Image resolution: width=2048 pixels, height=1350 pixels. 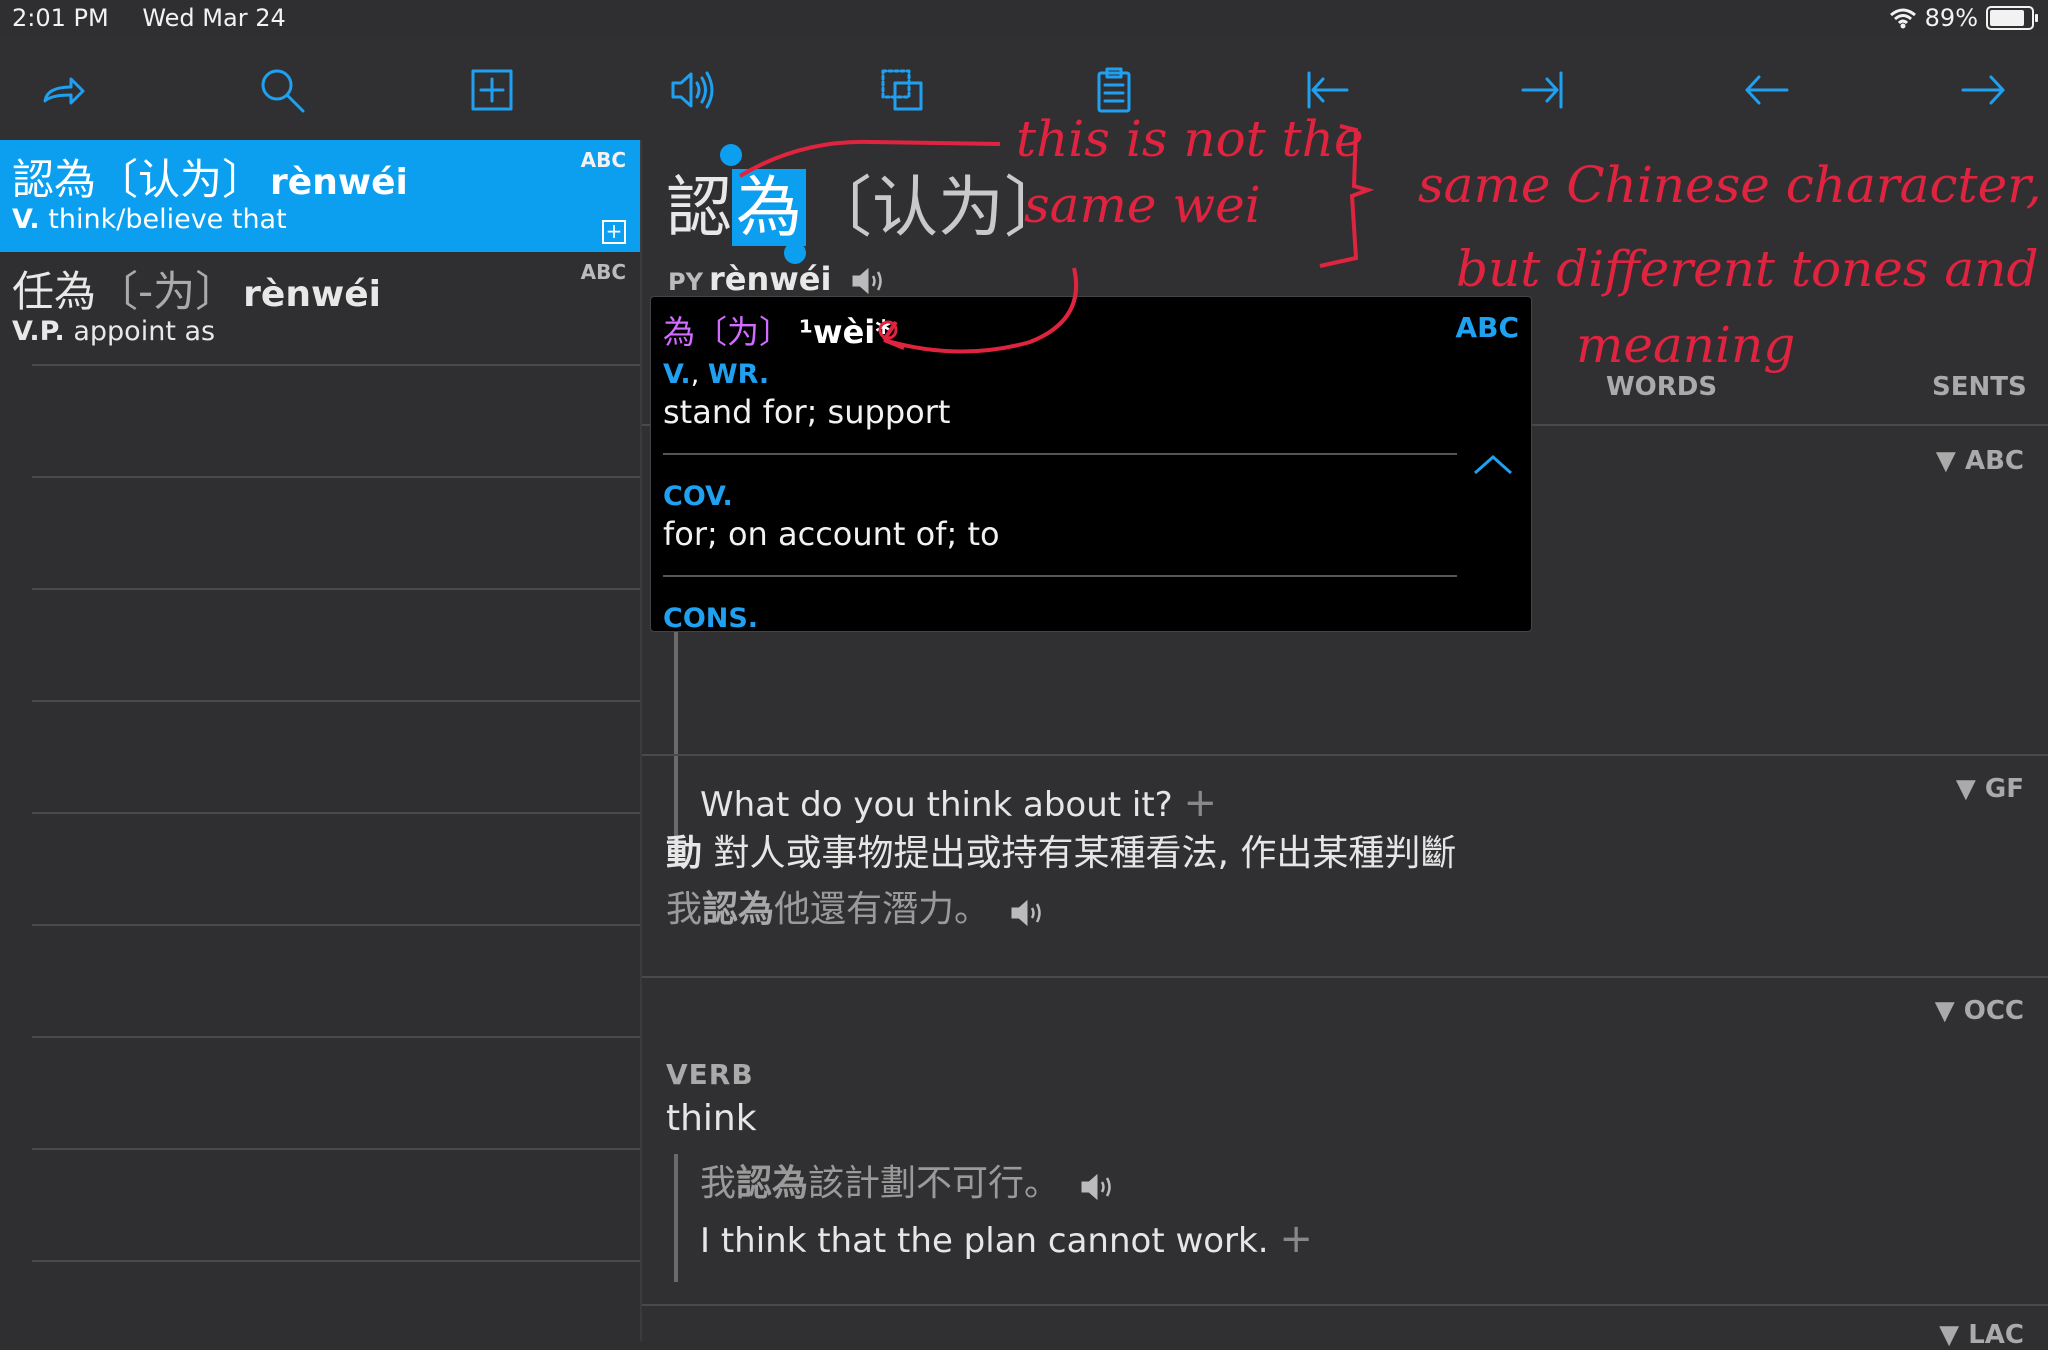 What do you see at coordinates (54, 179) in the screenshot?
I see `list-item-trad: 認為` at bounding box center [54, 179].